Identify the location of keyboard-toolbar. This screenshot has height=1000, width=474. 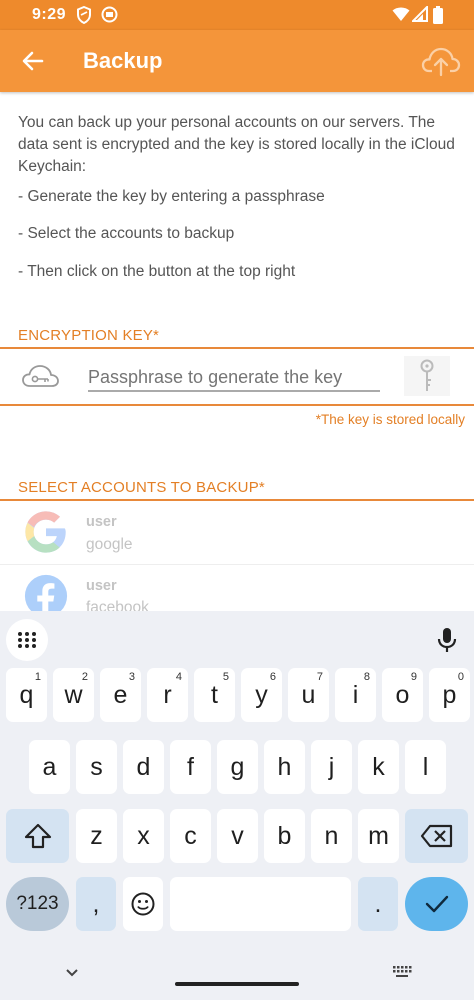
(237, 637).